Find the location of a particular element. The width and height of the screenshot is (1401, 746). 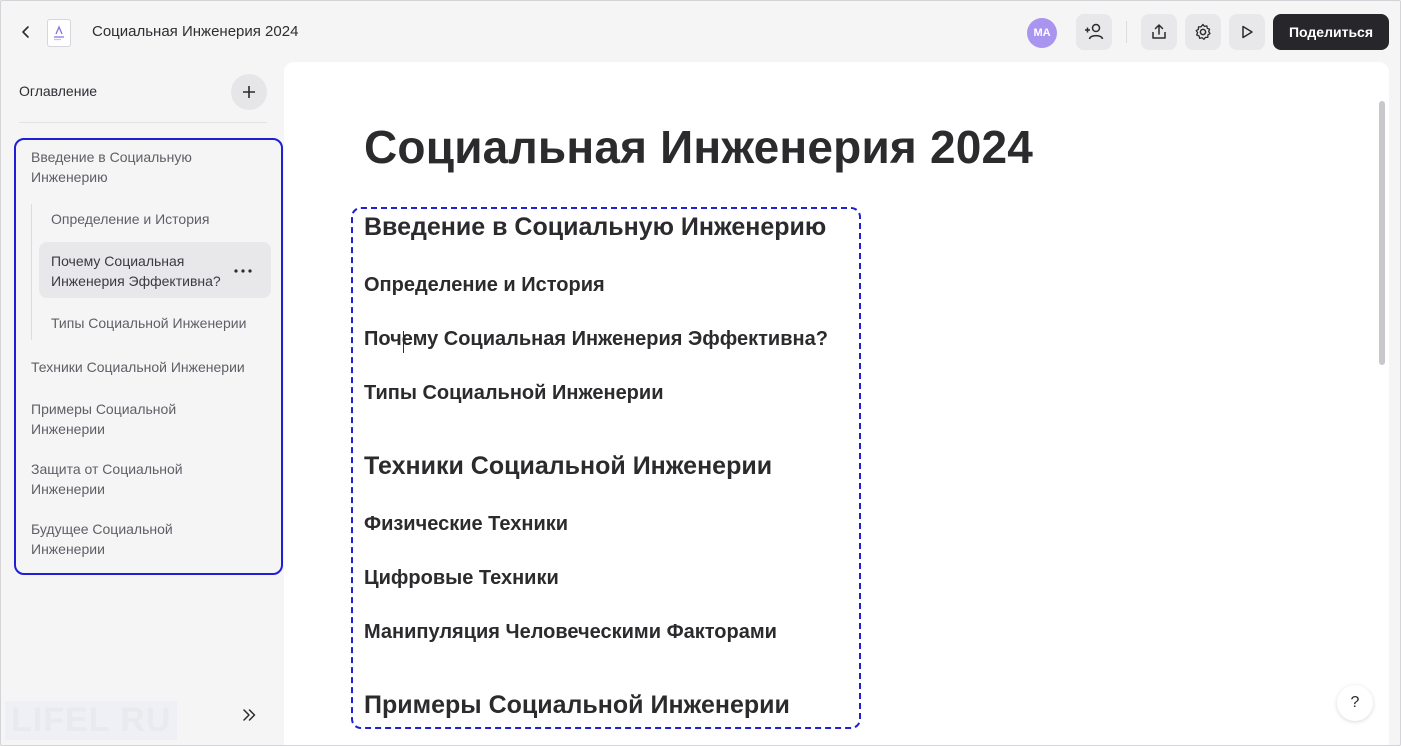

settings-button is located at coordinates (1203, 32).